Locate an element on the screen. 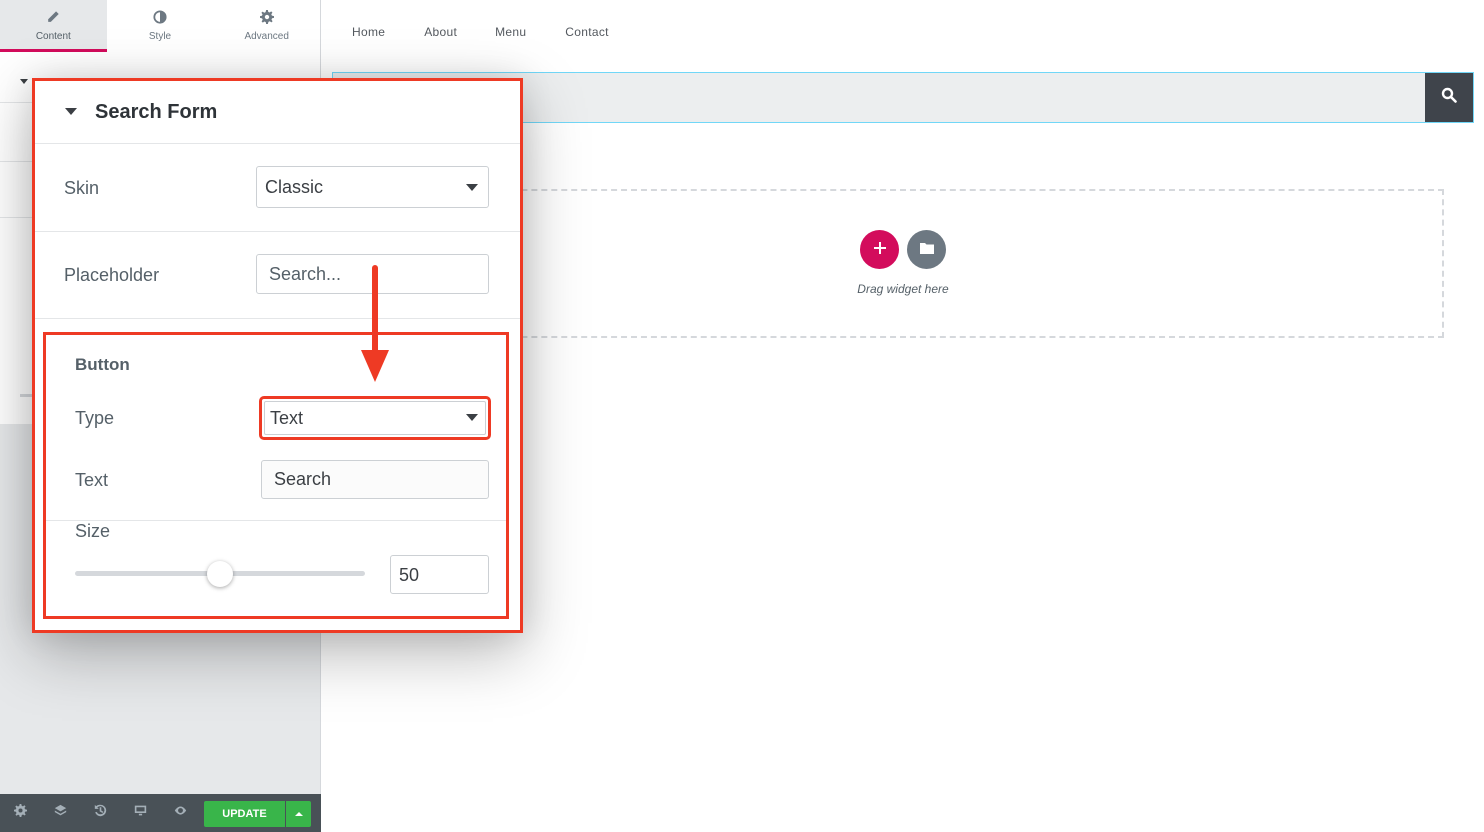 The width and height of the screenshot is (1484, 832). nav-link-about: About is located at coordinates (440, 32).